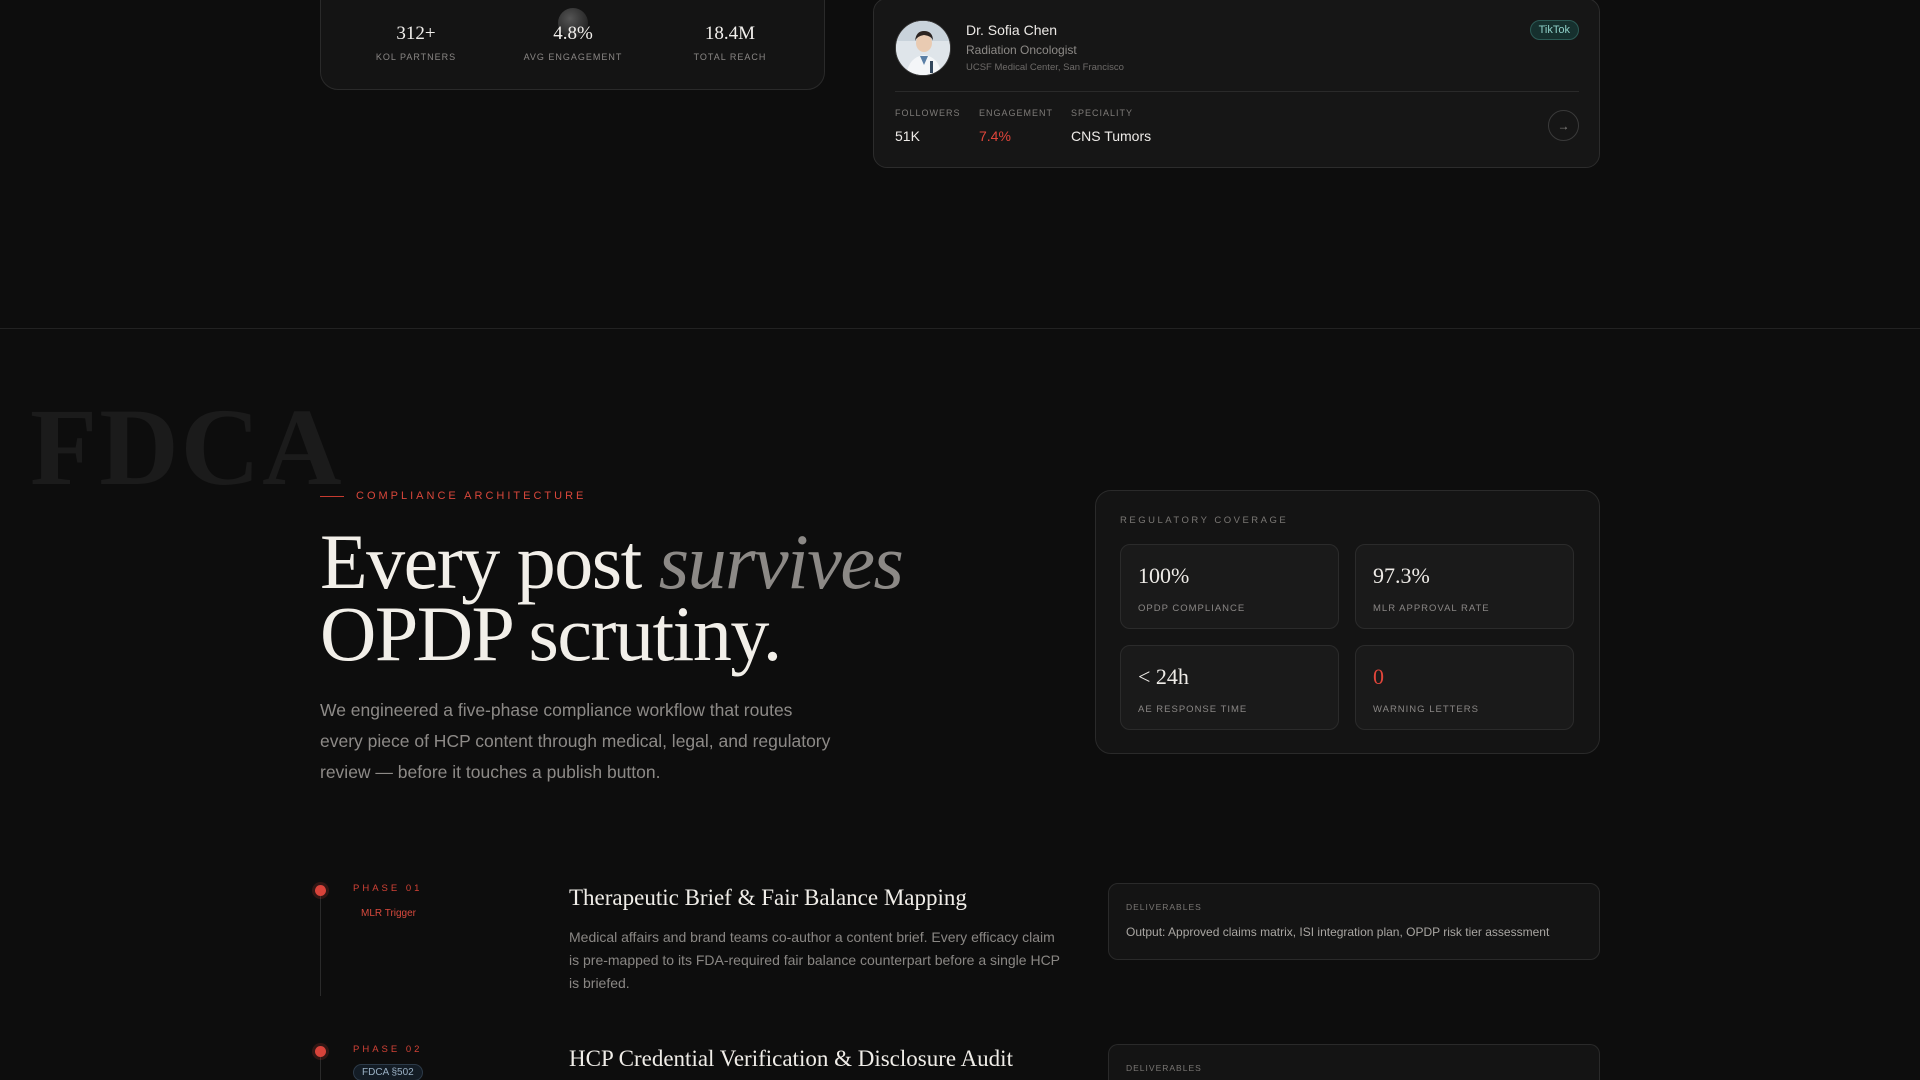 Image resolution: width=1920 pixels, height=1080 pixels. I want to click on stat-label: TOTAL REACH, so click(730, 57).